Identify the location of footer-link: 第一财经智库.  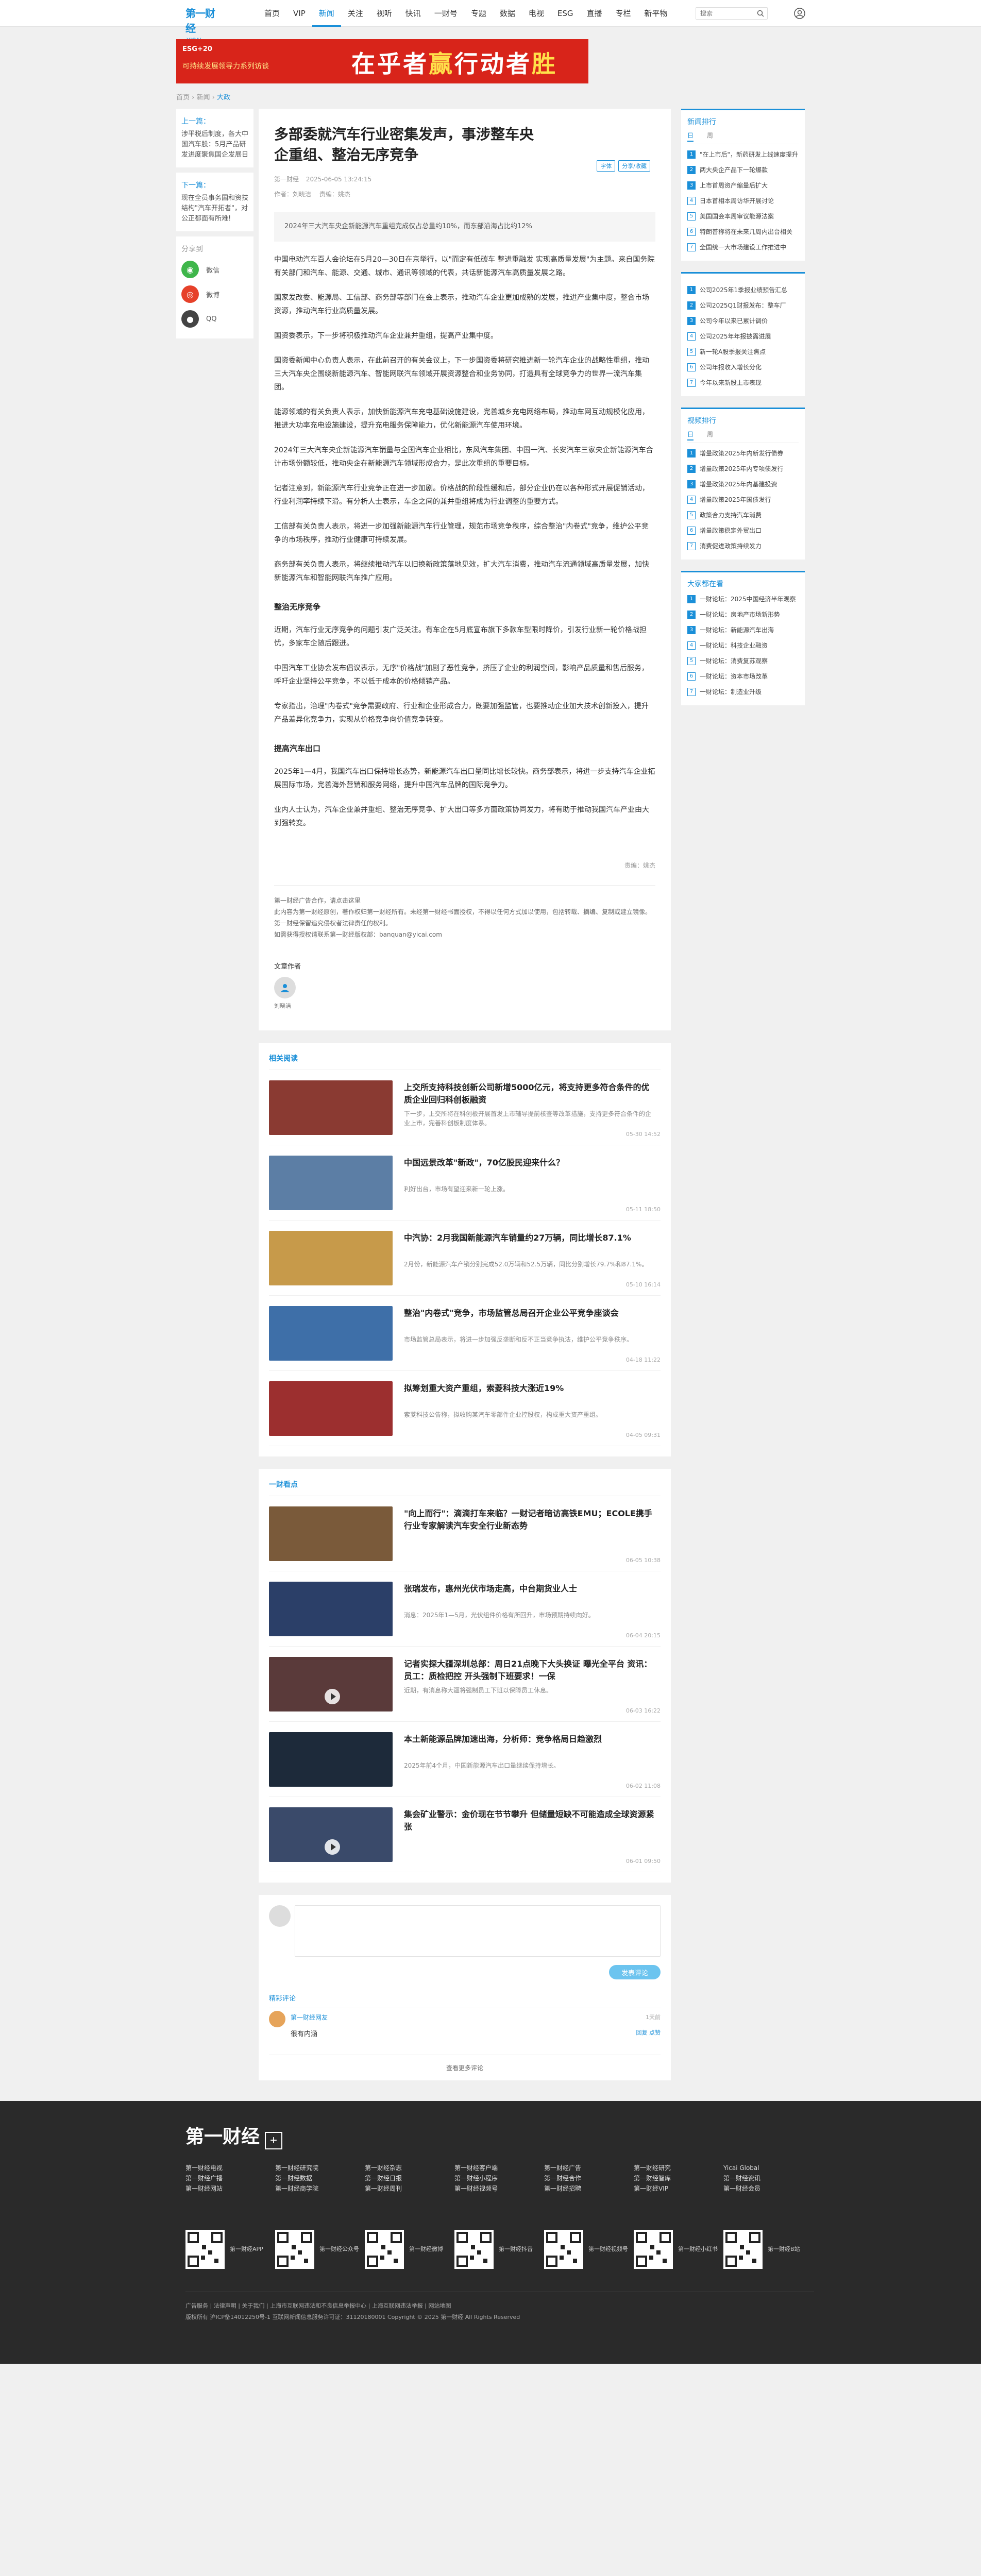
(678, 2178).